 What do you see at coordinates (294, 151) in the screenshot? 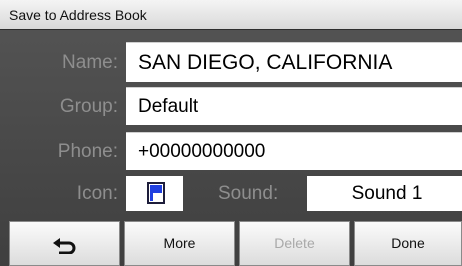
I see `phone-field: +00000000000` at bounding box center [294, 151].